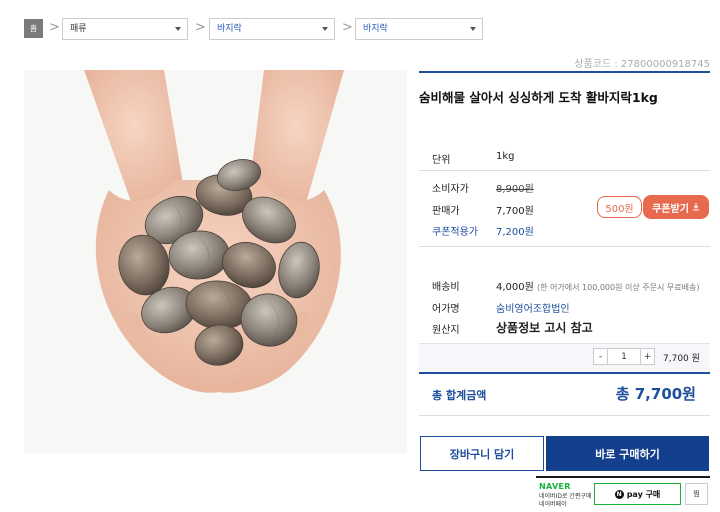 The height and width of the screenshot is (512, 720). What do you see at coordinates (375, 29) in the screenshot?
I see `category-select-3-label: 바지락` at bounding box center [375, 29].